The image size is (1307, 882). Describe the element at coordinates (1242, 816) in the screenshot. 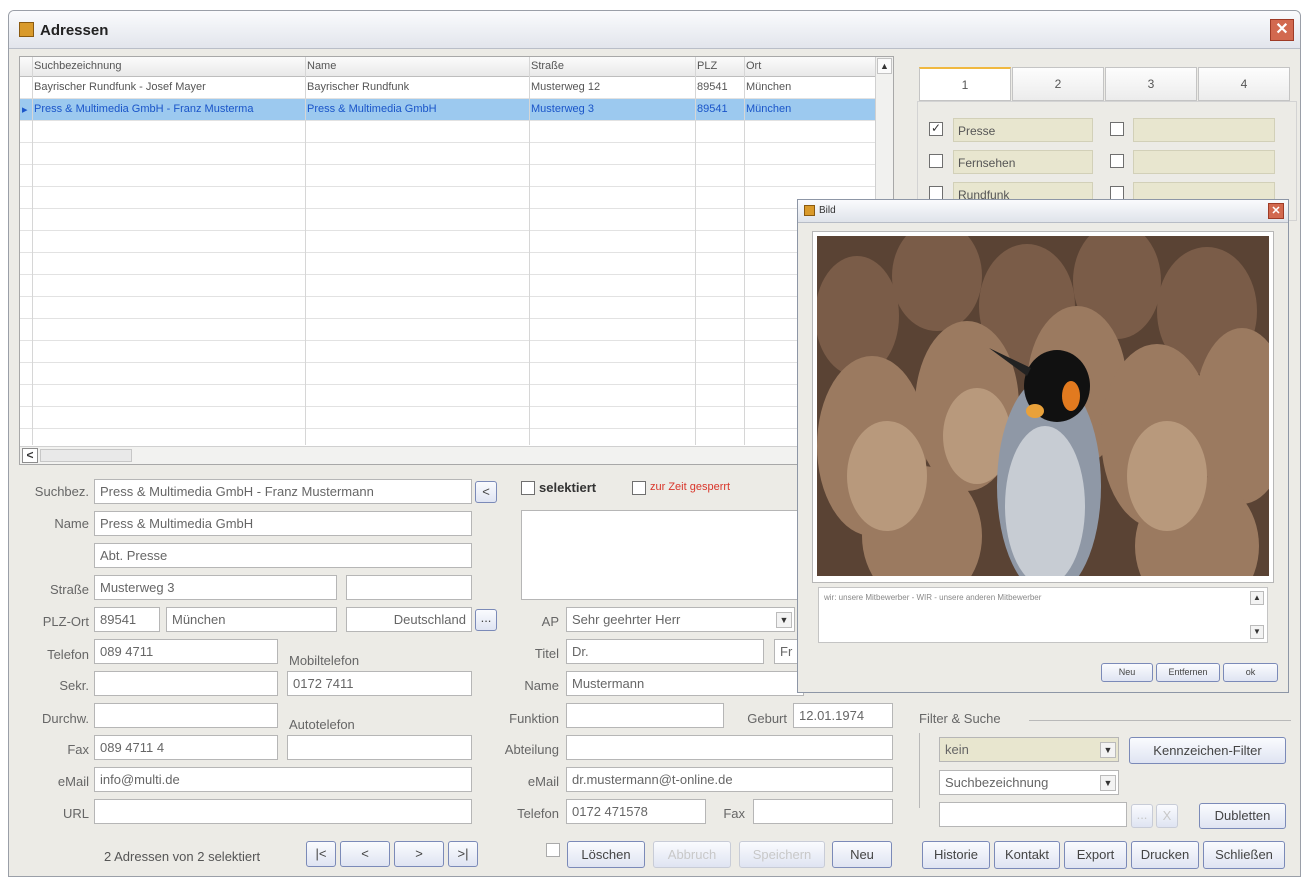

I see `dubletten-button: Dubletten` at that location.